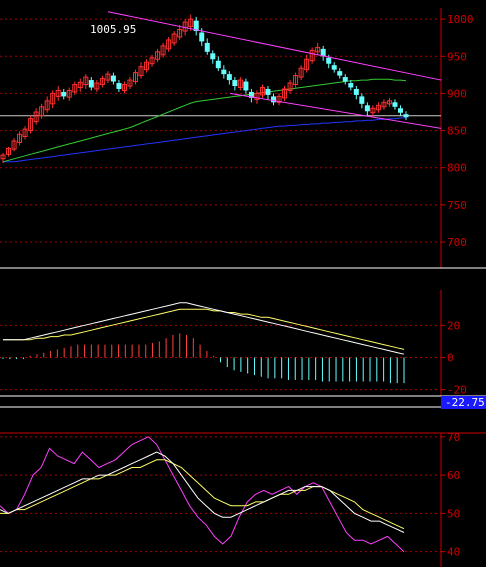  I want to click on price-tick-label: 800, so click(457, 168).